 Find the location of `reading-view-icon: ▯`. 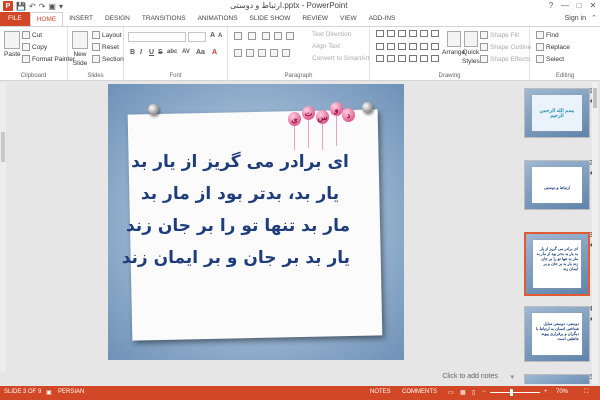

reading-view-icon: ▯ is located at coordinates (473, 392).